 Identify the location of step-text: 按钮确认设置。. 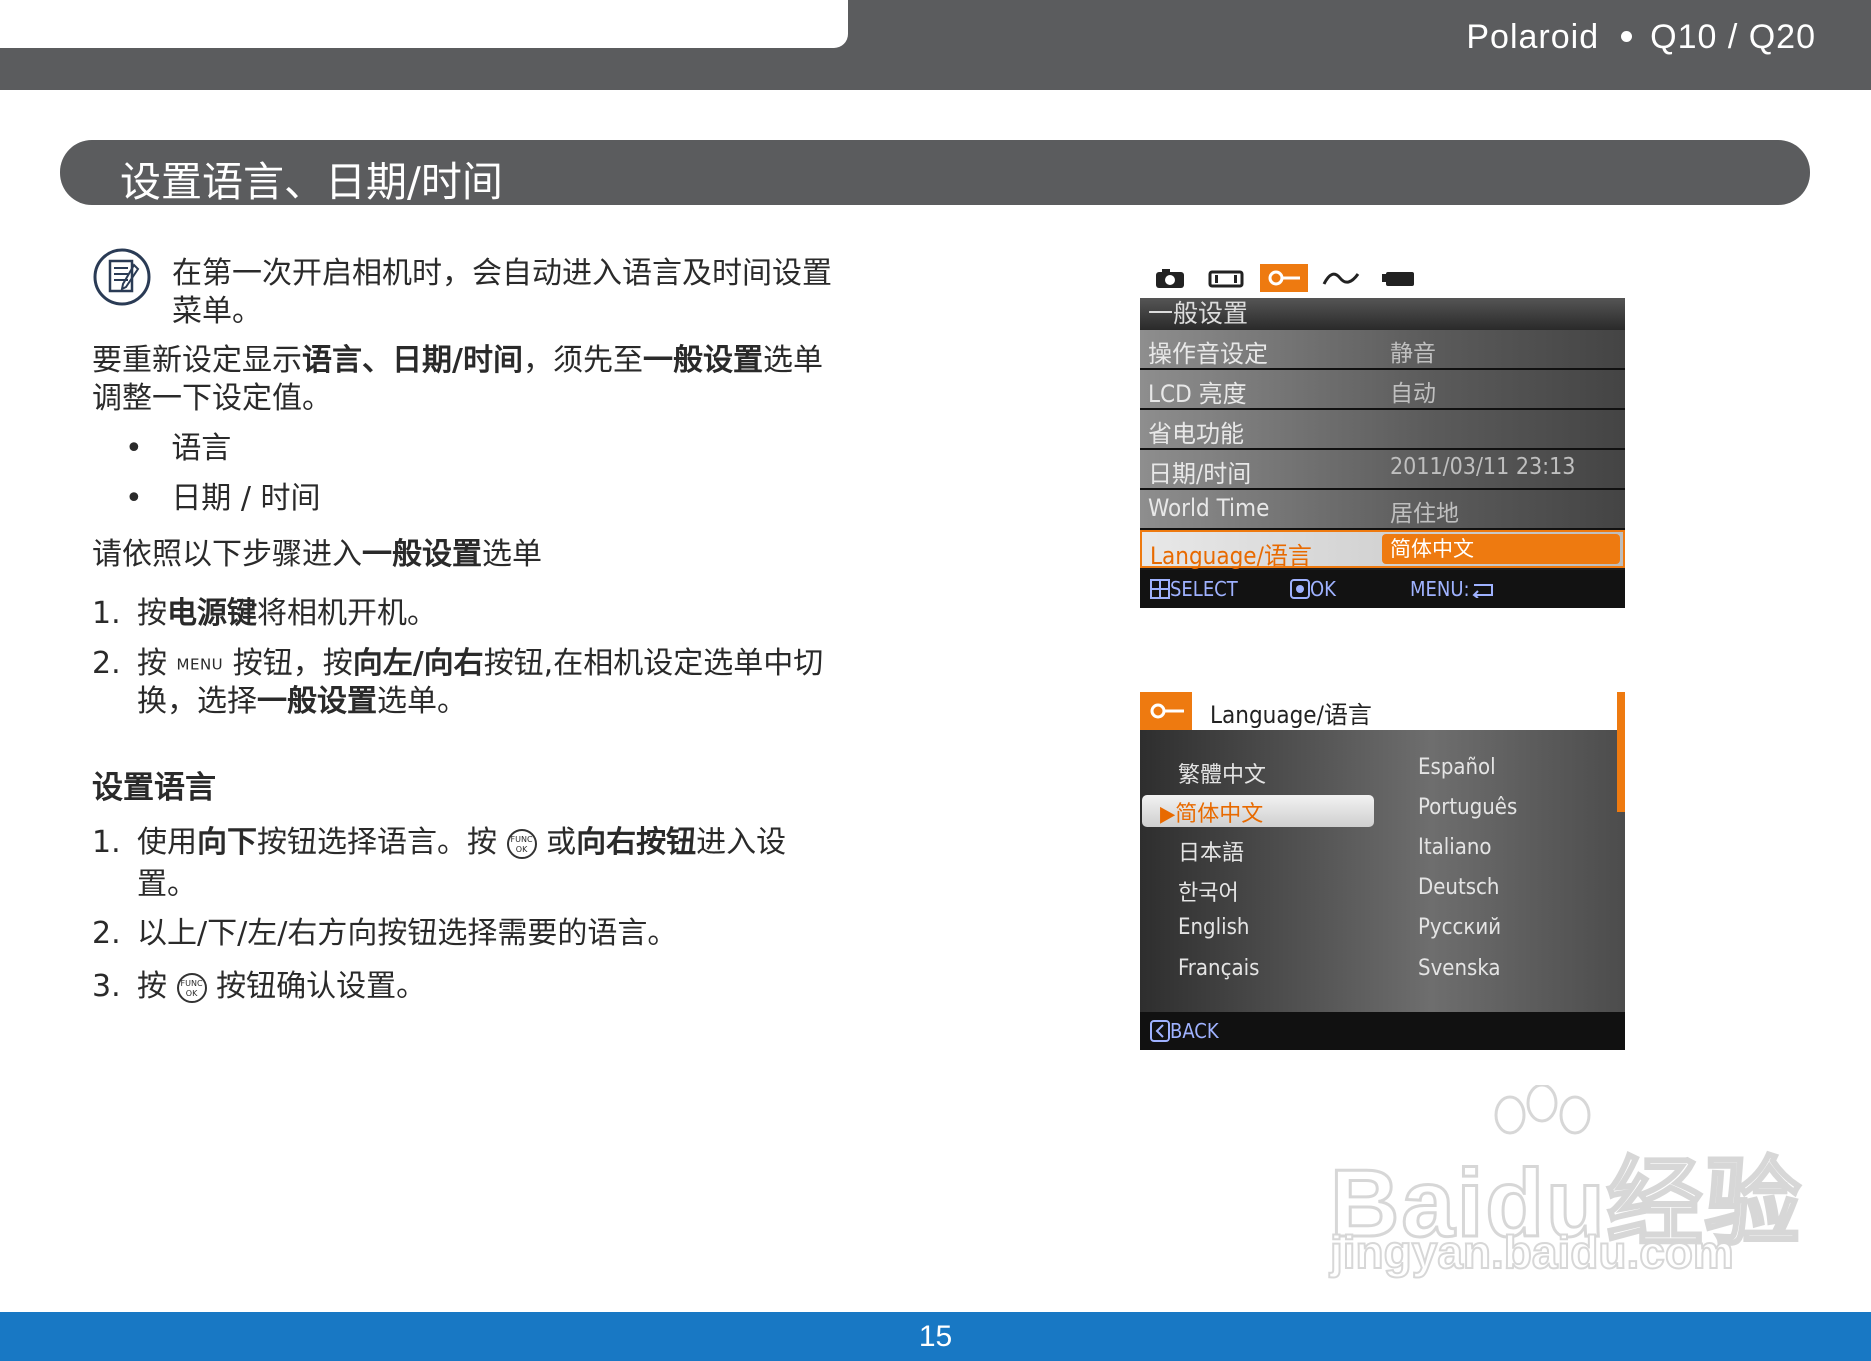
(321, 986).